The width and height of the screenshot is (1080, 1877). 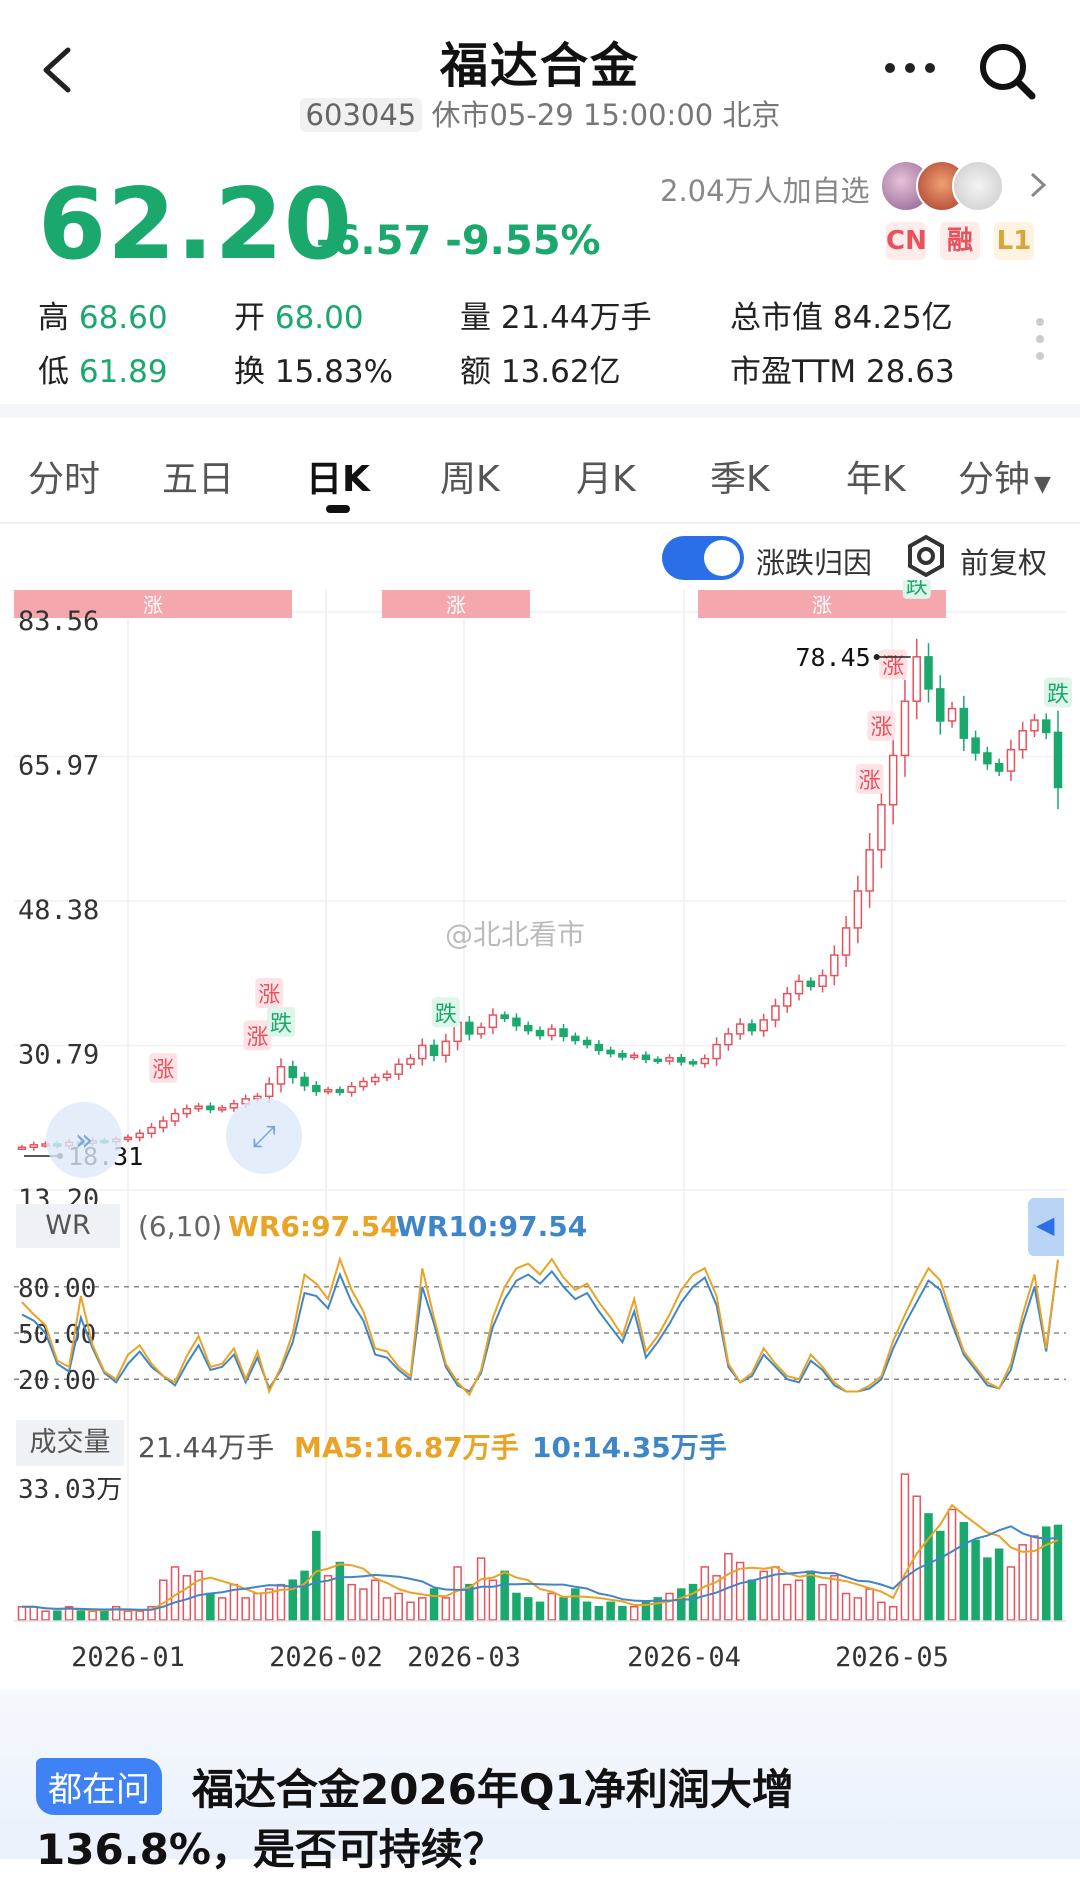 I want to click on date-tick-label: 2026-01, so click(x=128, y=1657).